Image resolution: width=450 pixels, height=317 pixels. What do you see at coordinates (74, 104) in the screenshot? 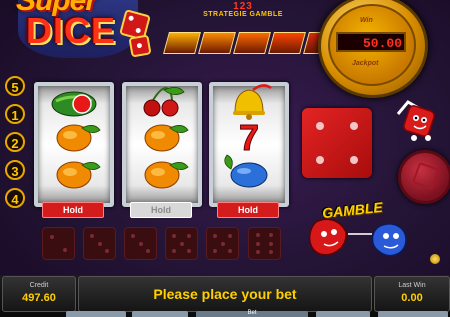
I see `watermelon-icon` at bounding box center [74, 104].